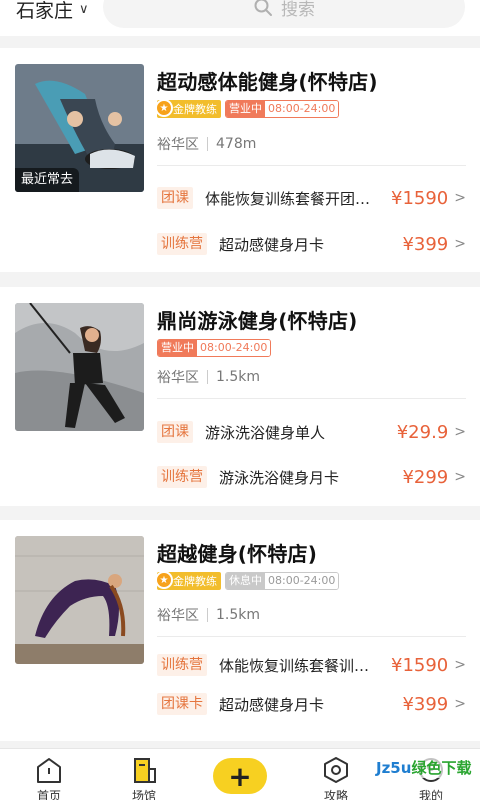 This screenshot has height=800, width=480. What do you see at coordinates (236, 144) in the screenshot?
I see `distance: 478m` at bounding box center [236, 144].